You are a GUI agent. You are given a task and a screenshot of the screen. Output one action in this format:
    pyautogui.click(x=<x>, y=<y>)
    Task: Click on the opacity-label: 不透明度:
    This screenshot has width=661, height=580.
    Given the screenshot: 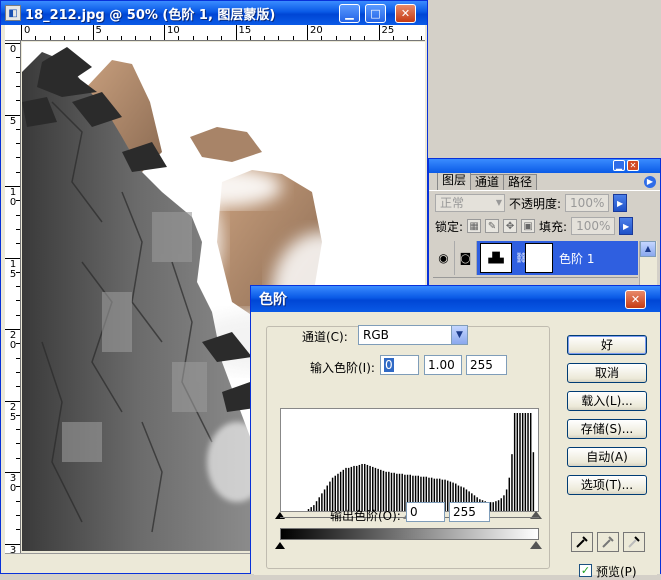 What is the action you would take?
    pyautogui.click(x=535, y=203)
    